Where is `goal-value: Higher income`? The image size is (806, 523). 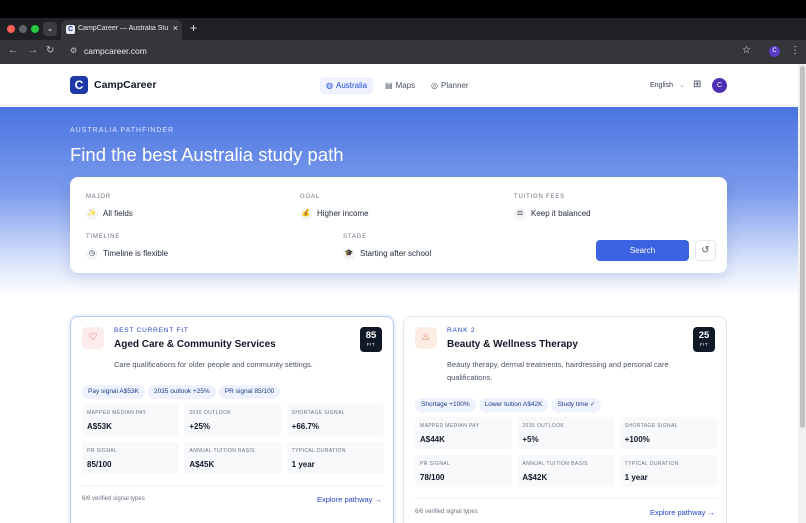
goal-value: Higher income is located at coordinates (343, 214).